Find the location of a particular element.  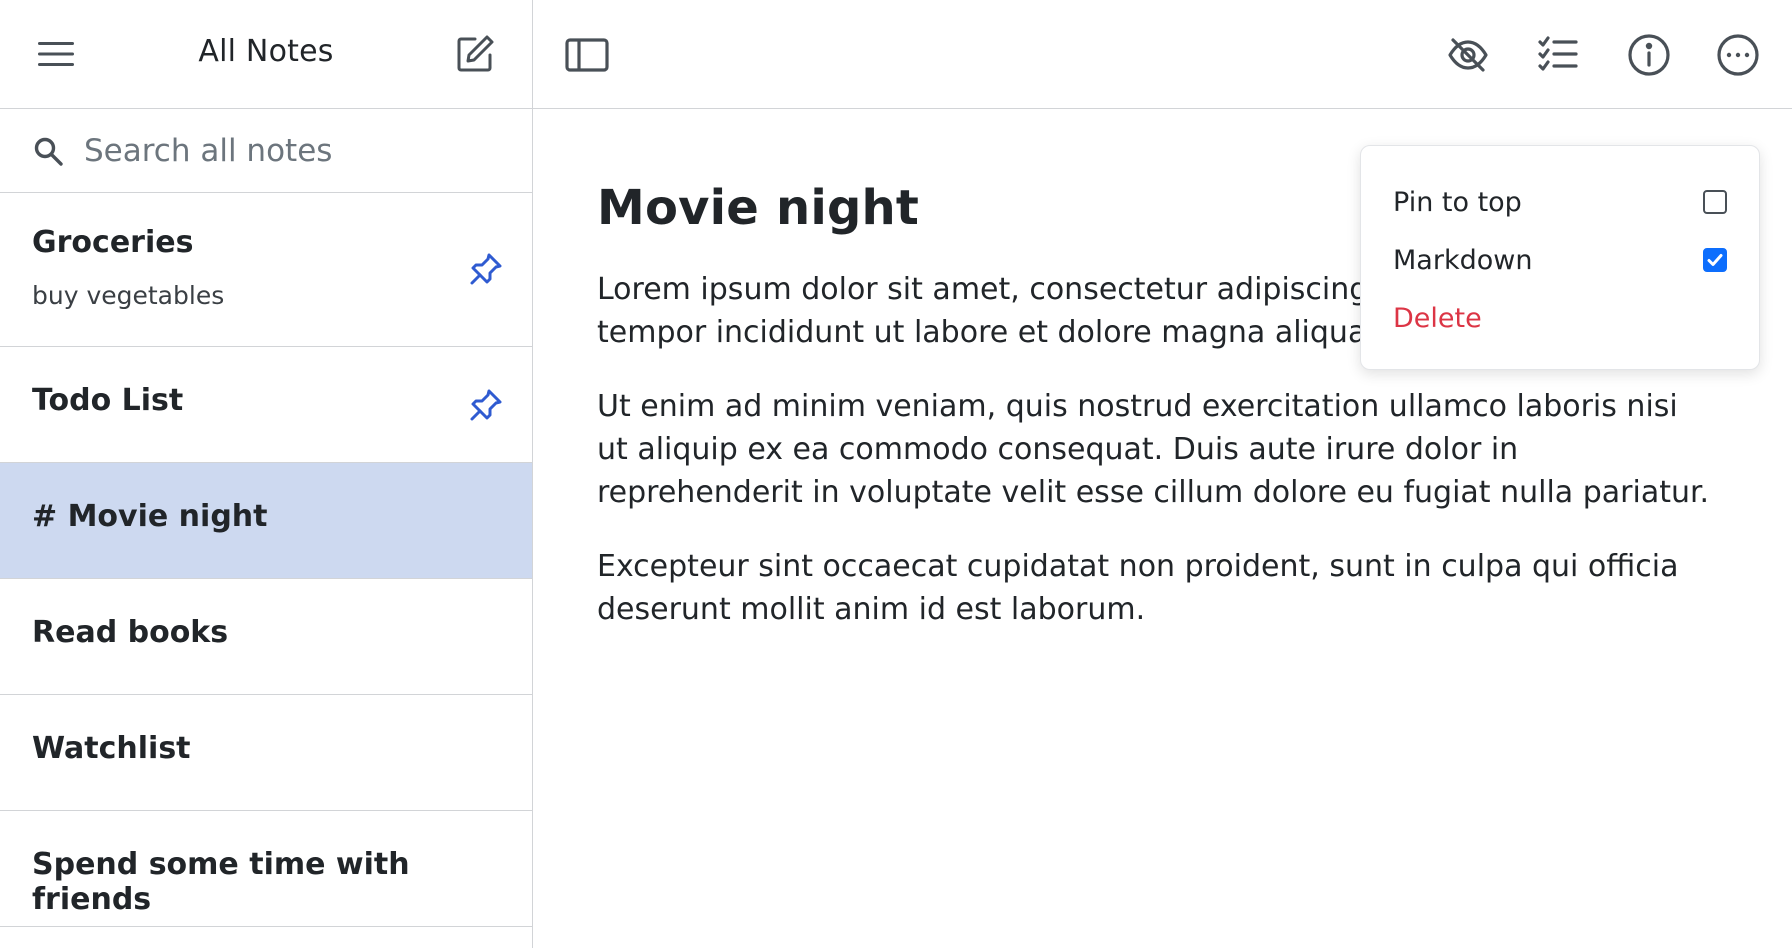

note-list-item-groceries: Groceries buy vegetables is located at coordinates (266, 270).